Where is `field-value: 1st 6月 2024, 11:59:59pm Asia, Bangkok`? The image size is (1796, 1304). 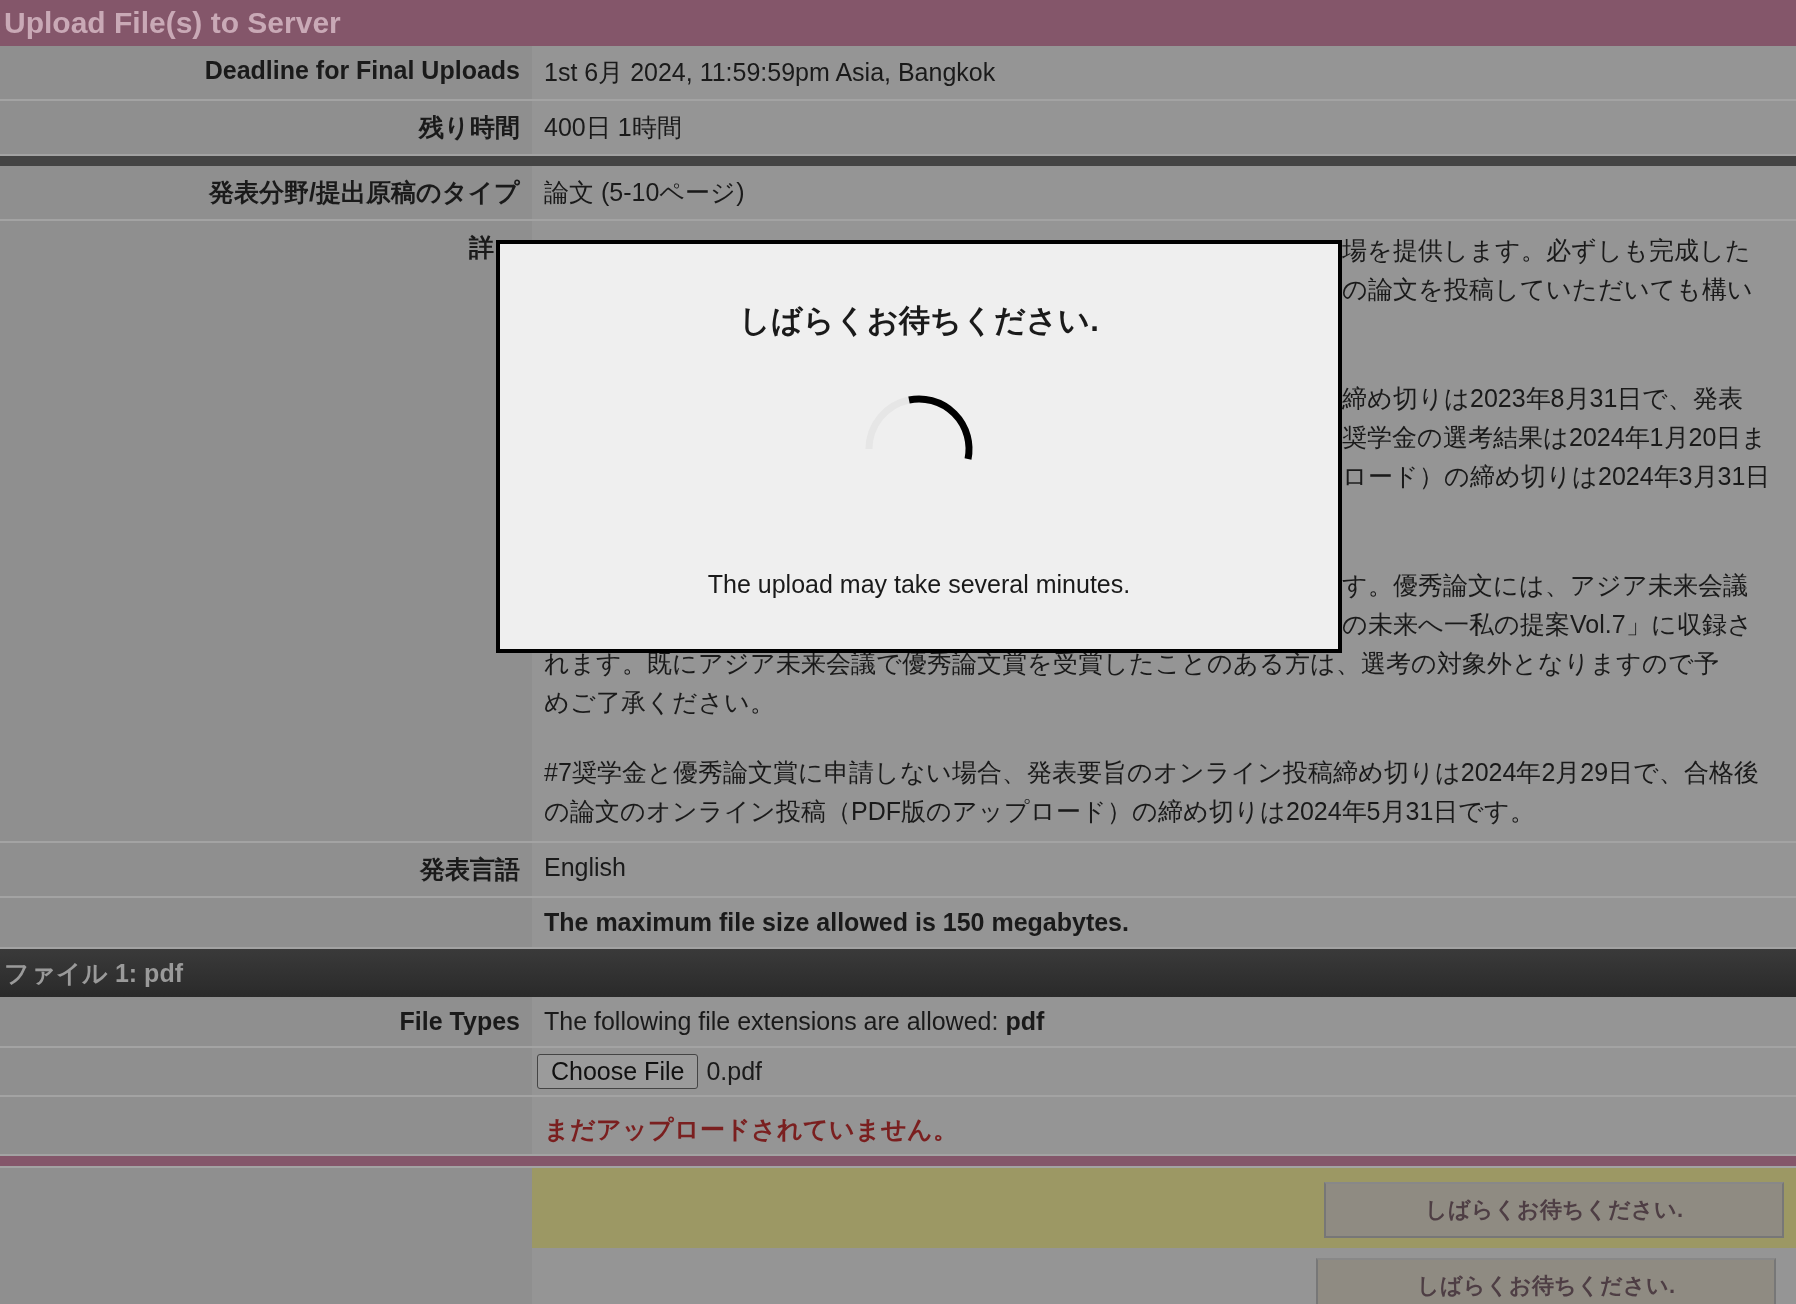
field-value: 1st 6月 2024, 11:59:59pm Asia, Bangkok is located at coordinates (770, 72).